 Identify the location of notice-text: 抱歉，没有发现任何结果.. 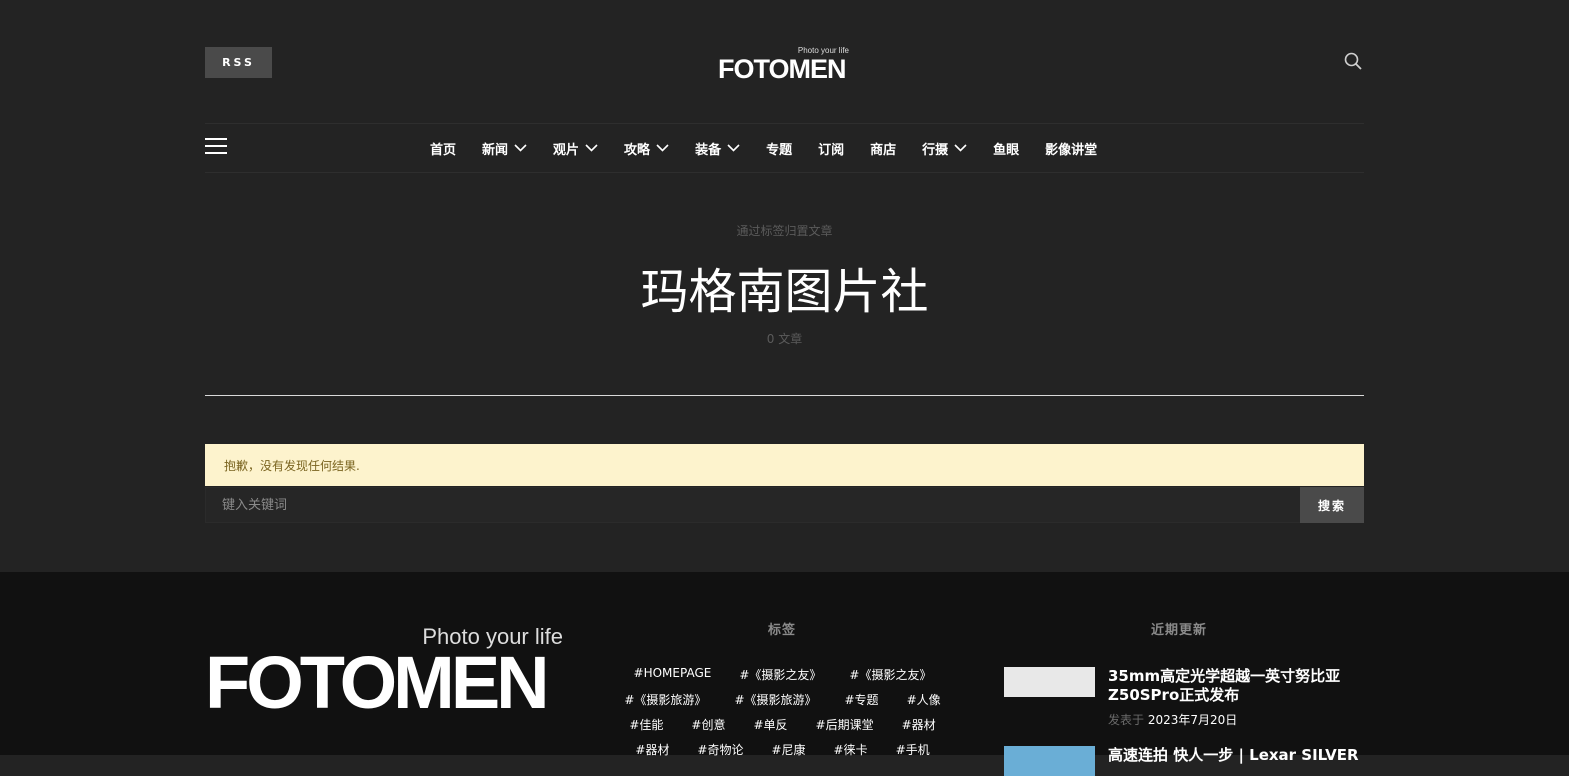
(292, 465).